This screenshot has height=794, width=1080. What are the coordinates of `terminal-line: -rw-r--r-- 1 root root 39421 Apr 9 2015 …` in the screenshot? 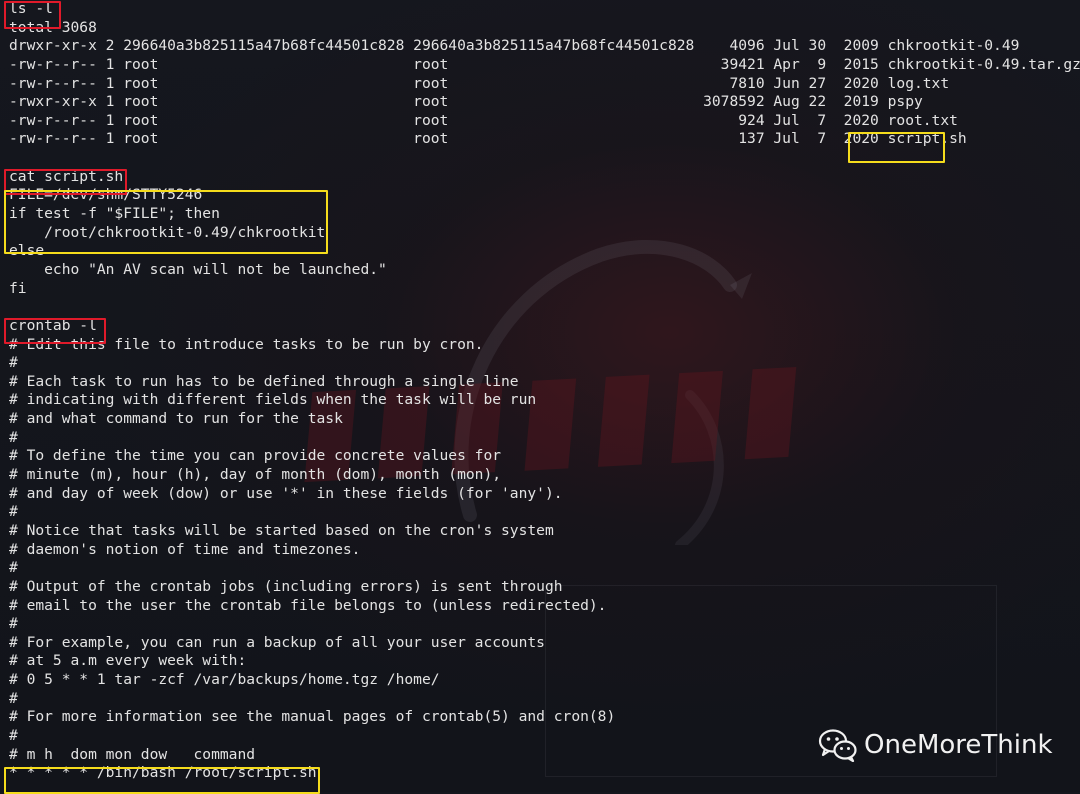 It's located at (544, 64).